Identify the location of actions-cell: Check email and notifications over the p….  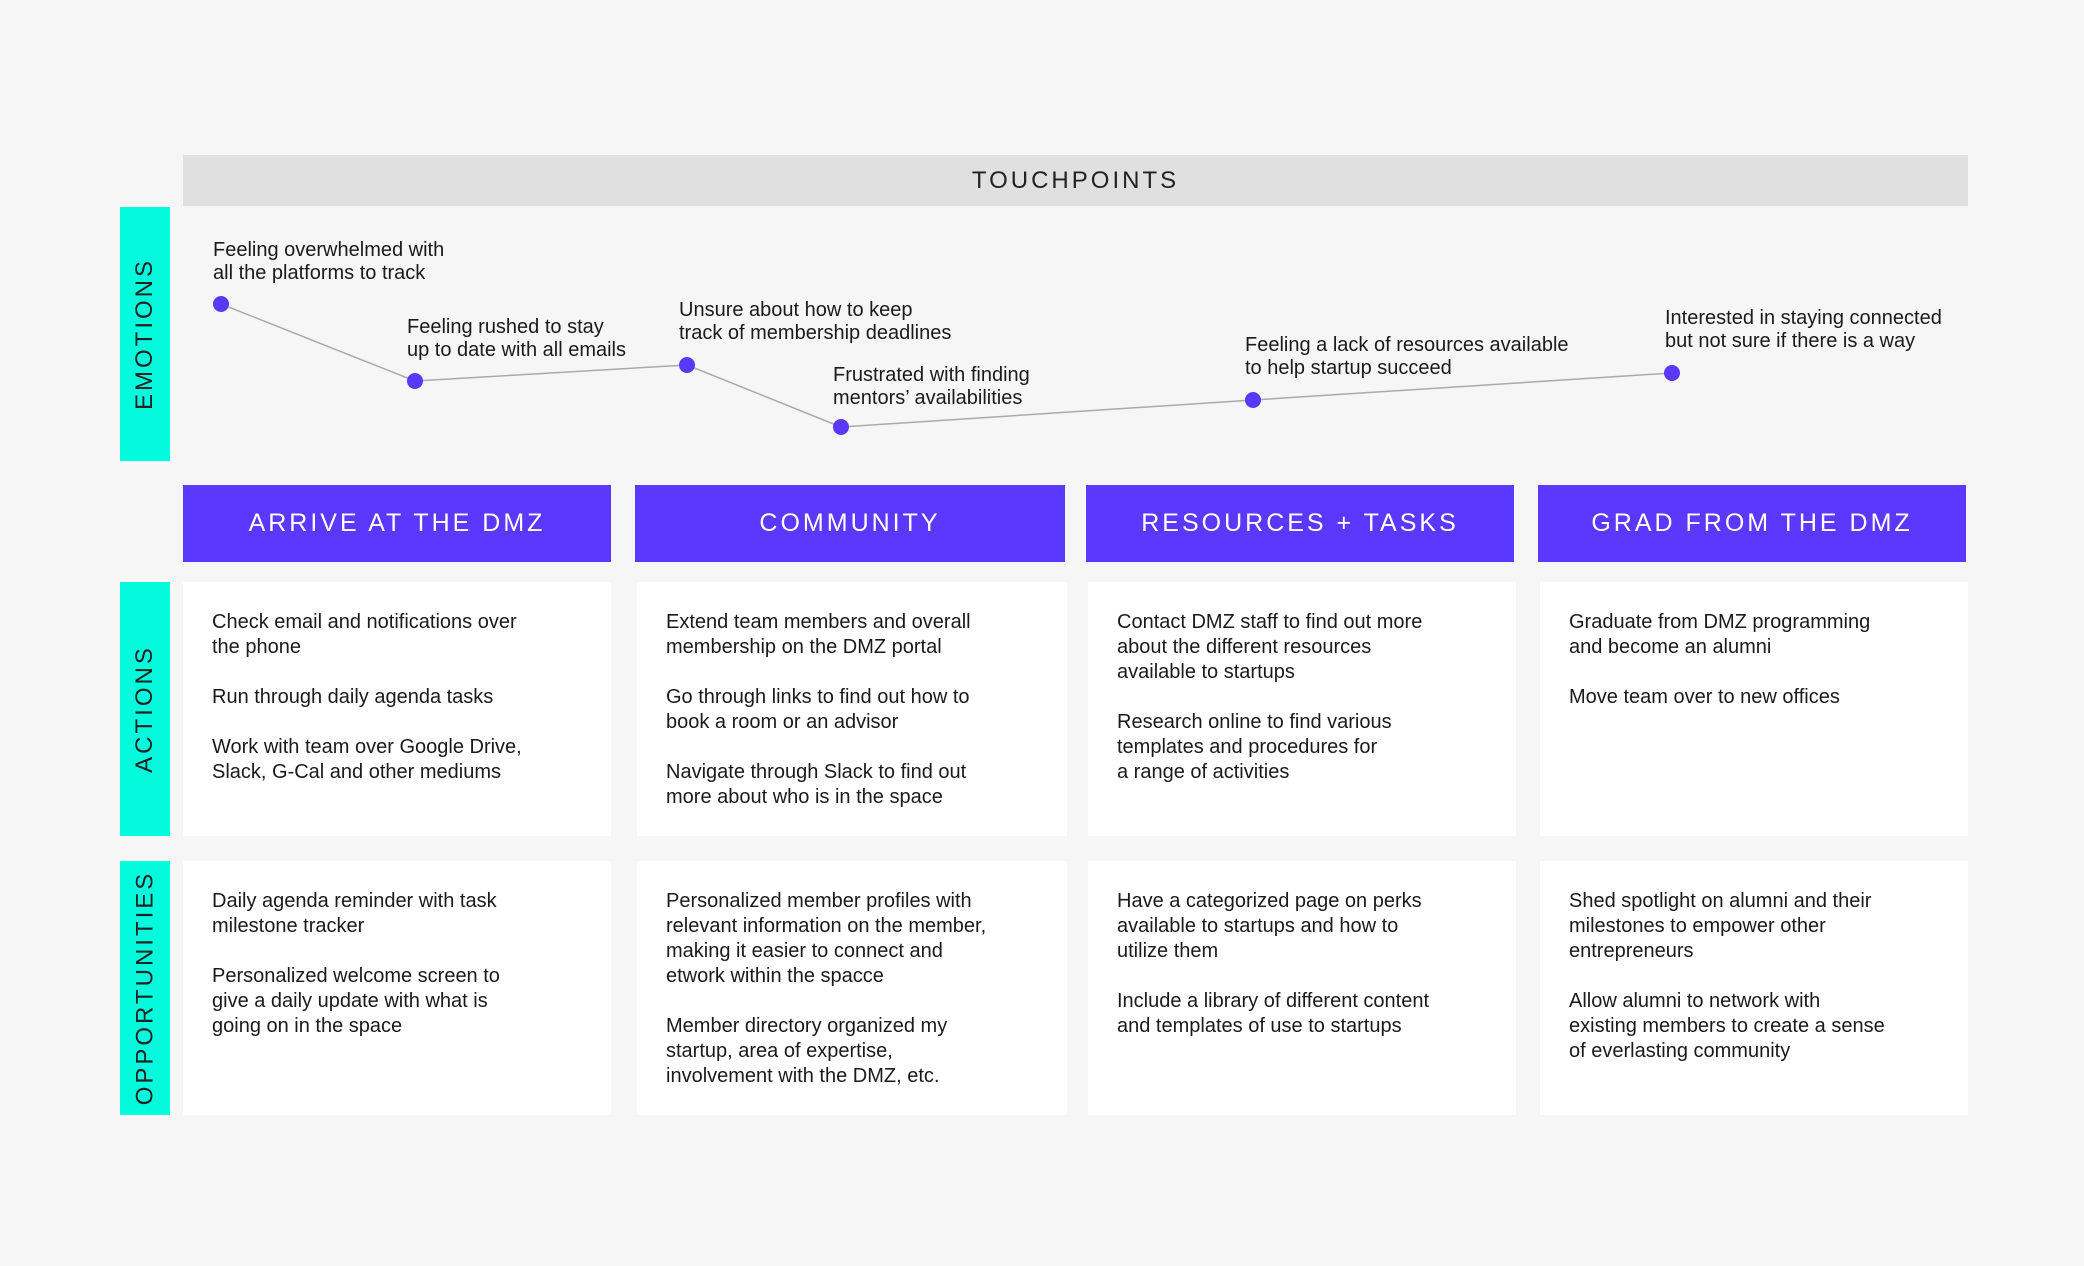
(397, 709).